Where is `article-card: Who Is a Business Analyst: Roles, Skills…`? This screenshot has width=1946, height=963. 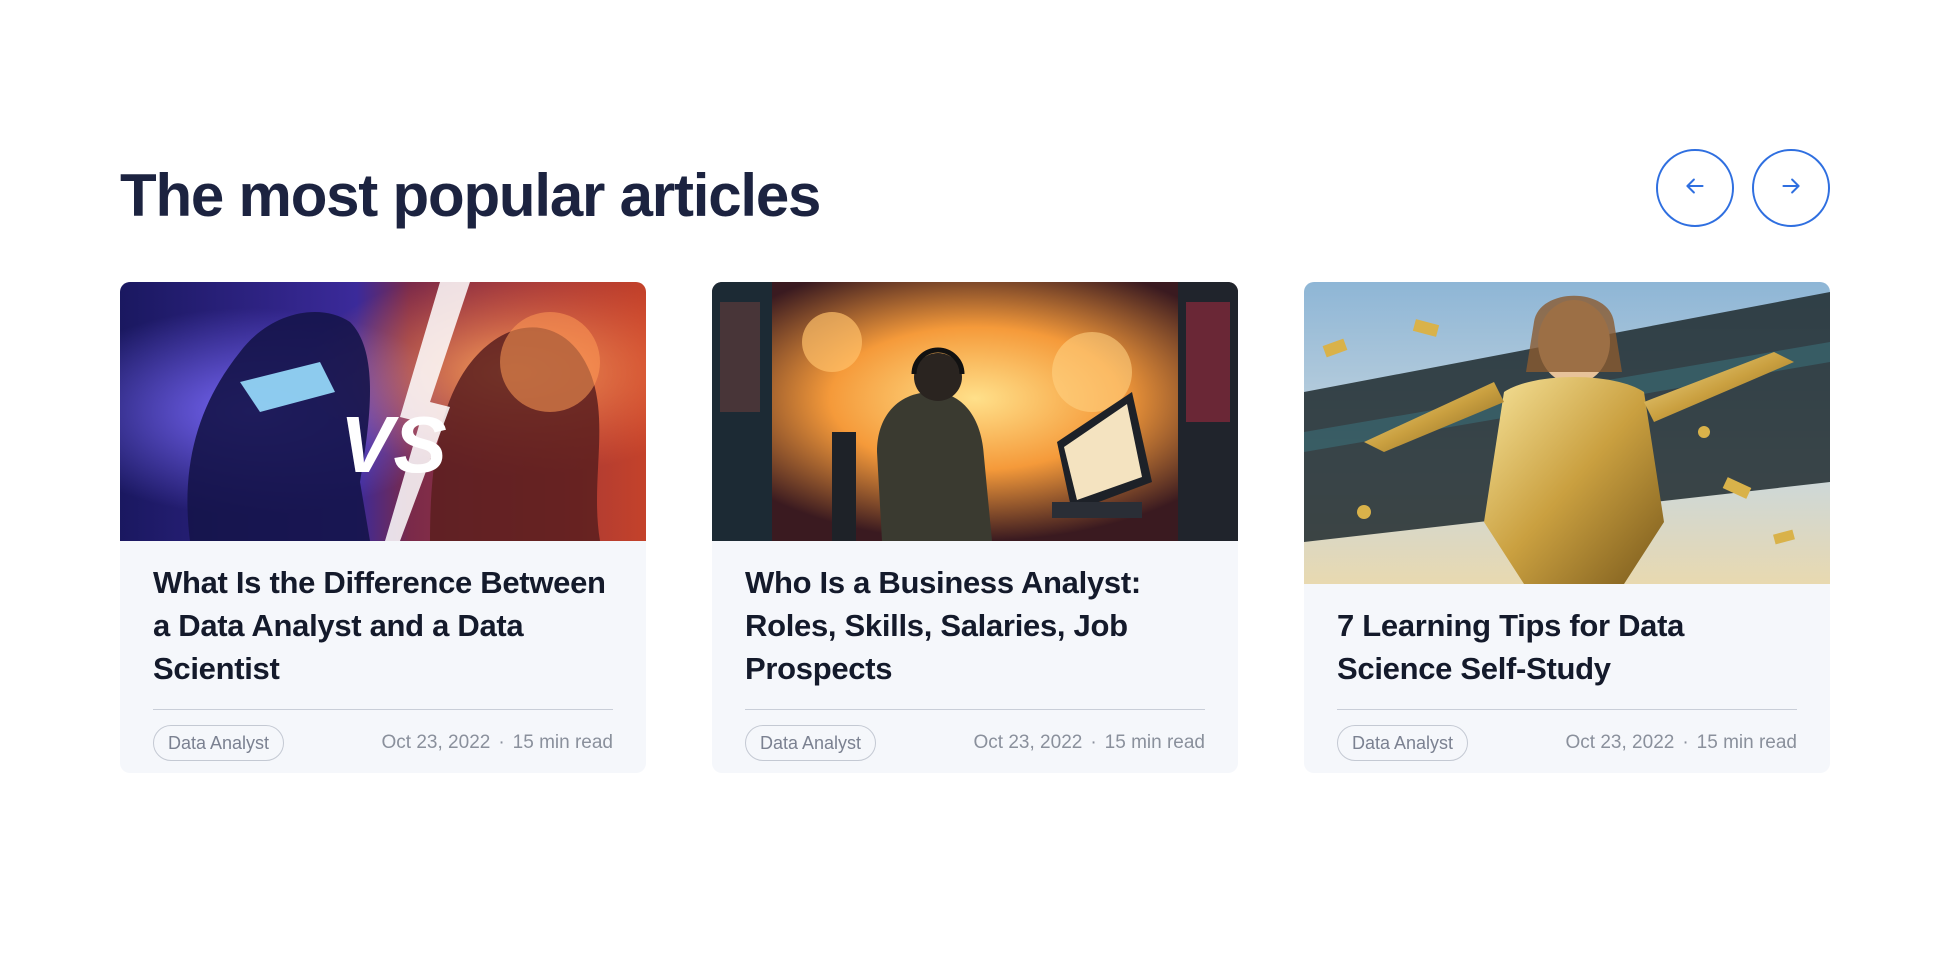
article-card: Who Is a Business Analyst: Roles, Skills… is located at coordinates (975, 527).